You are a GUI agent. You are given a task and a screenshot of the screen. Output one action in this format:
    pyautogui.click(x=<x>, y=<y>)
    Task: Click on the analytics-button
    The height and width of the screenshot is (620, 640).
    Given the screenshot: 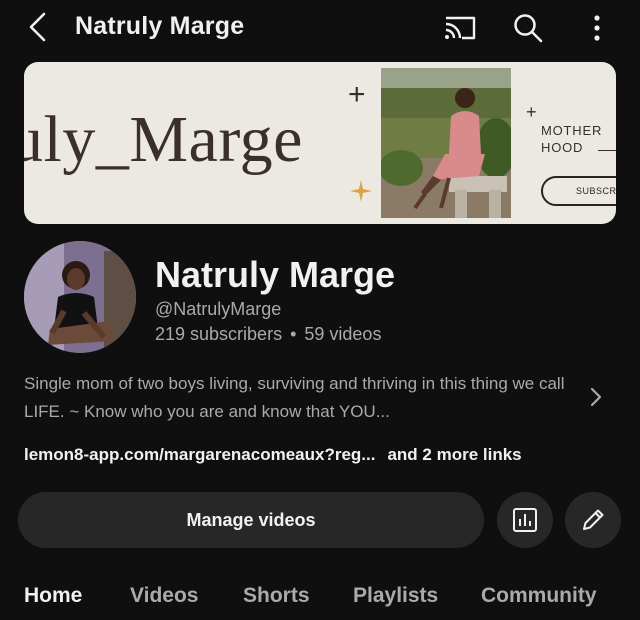 What is the action you would take?
    pyautogui.click(x=525, y=520)
    